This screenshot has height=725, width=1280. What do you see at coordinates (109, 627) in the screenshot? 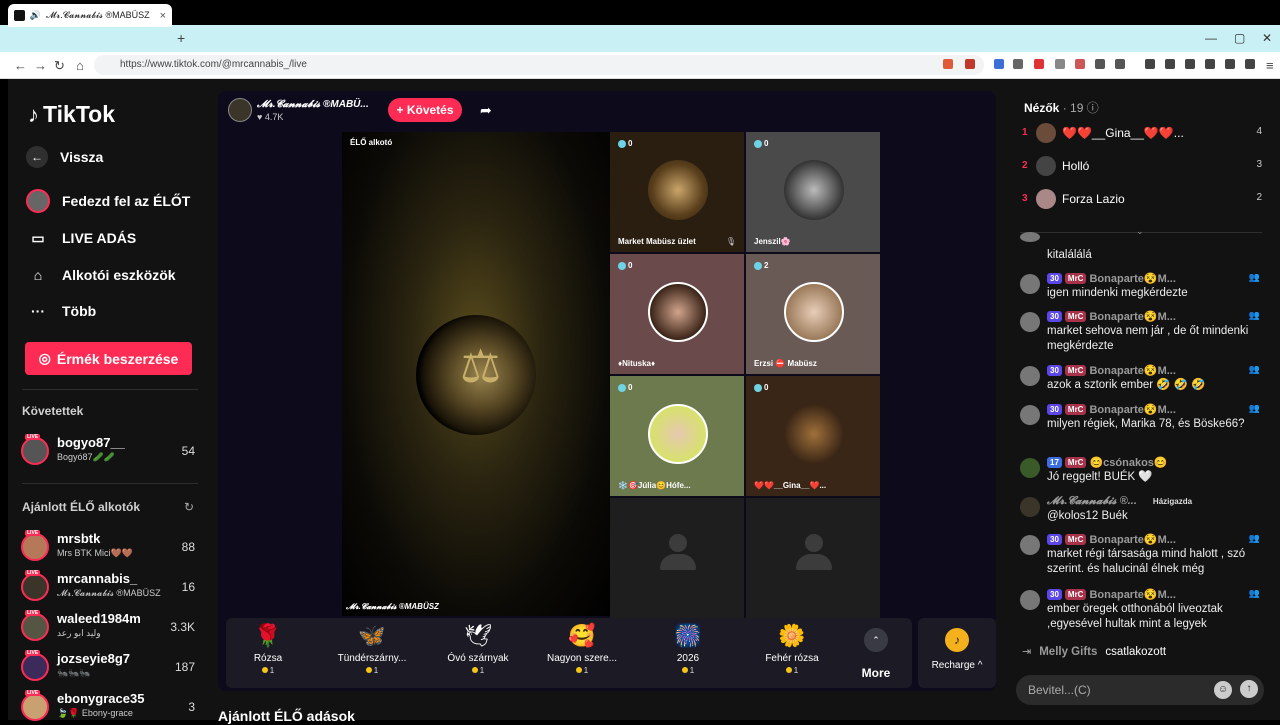
I see `suggested-item: LIVE waleed1984m وليد ابو رعد 3.3K` at bounding box center [109, 627].